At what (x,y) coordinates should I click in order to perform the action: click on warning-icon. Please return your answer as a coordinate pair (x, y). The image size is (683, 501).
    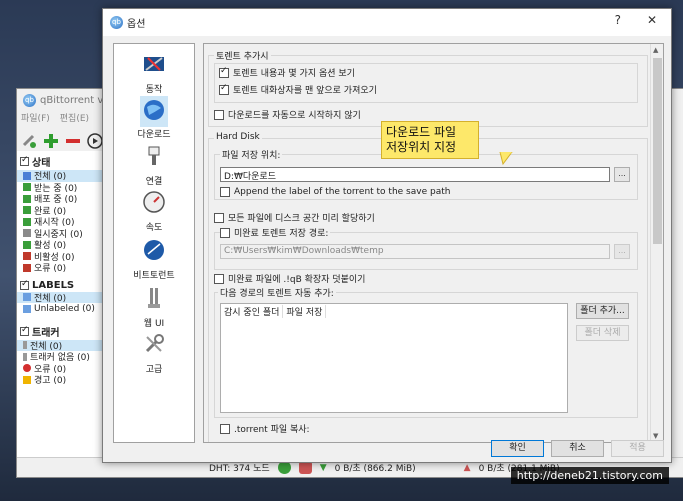
    Looking at the image, I should click on (27, 379).